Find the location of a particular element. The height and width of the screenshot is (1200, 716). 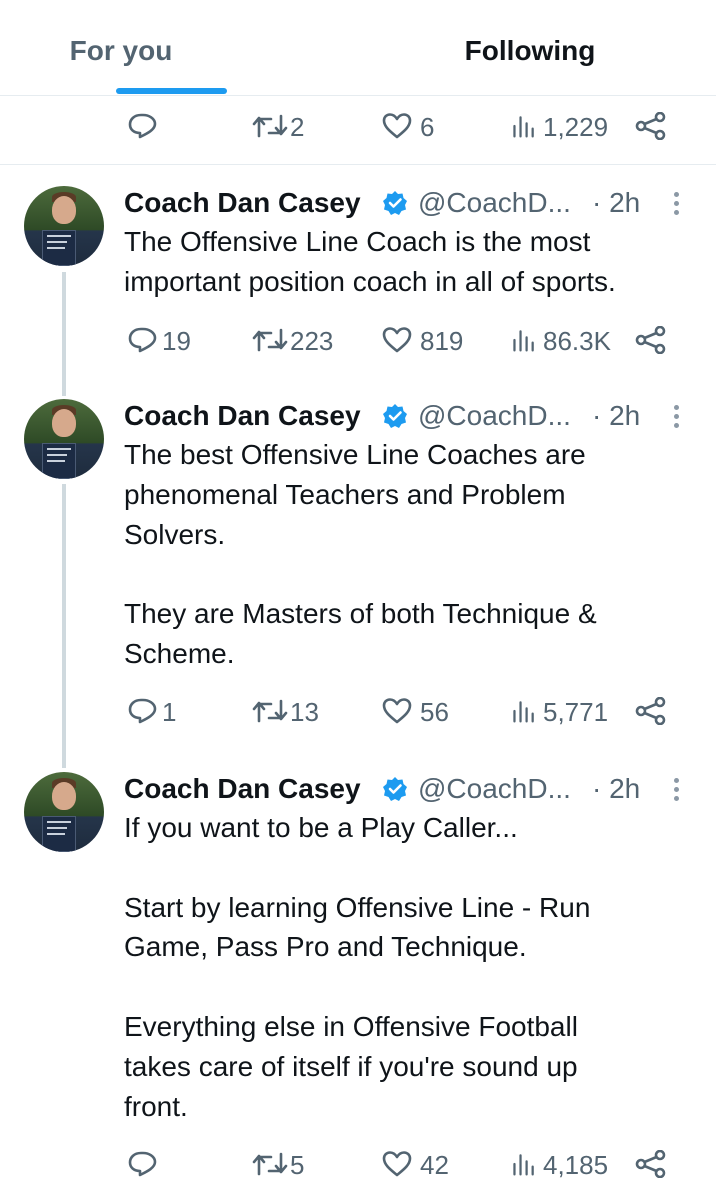

action-bar: 19 223 819 86.3K is located at coordinates (399, 340).